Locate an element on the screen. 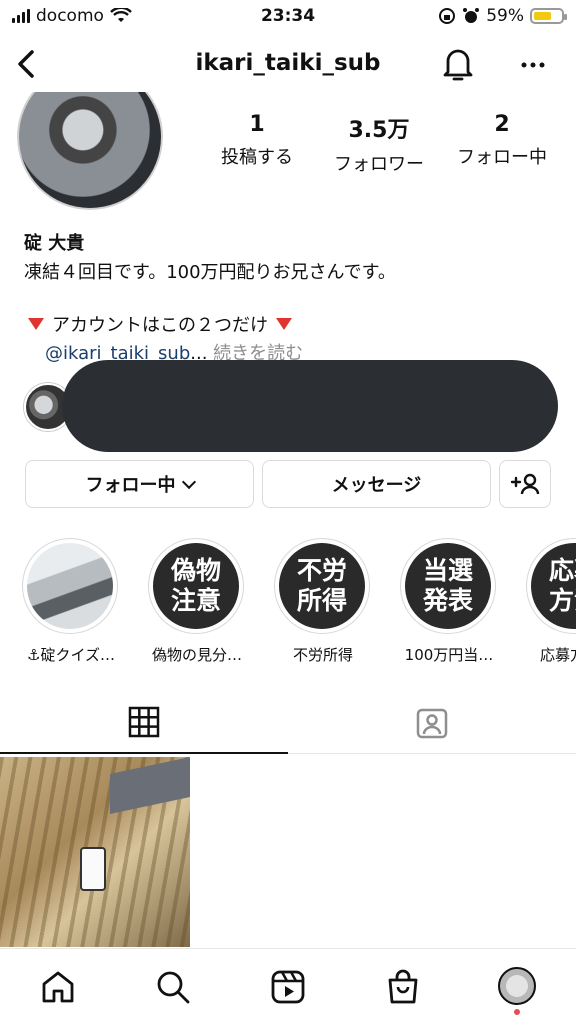 The height and width of the screenshot is (1025, 576). highlight-cover: 偽物 注意 is located at coordinates (196, 586).